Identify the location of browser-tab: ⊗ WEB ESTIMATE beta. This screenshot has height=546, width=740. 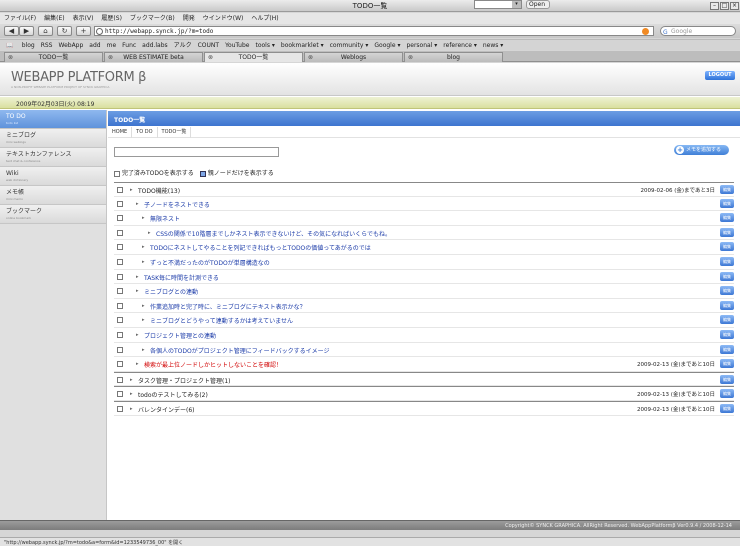
(153, 57).